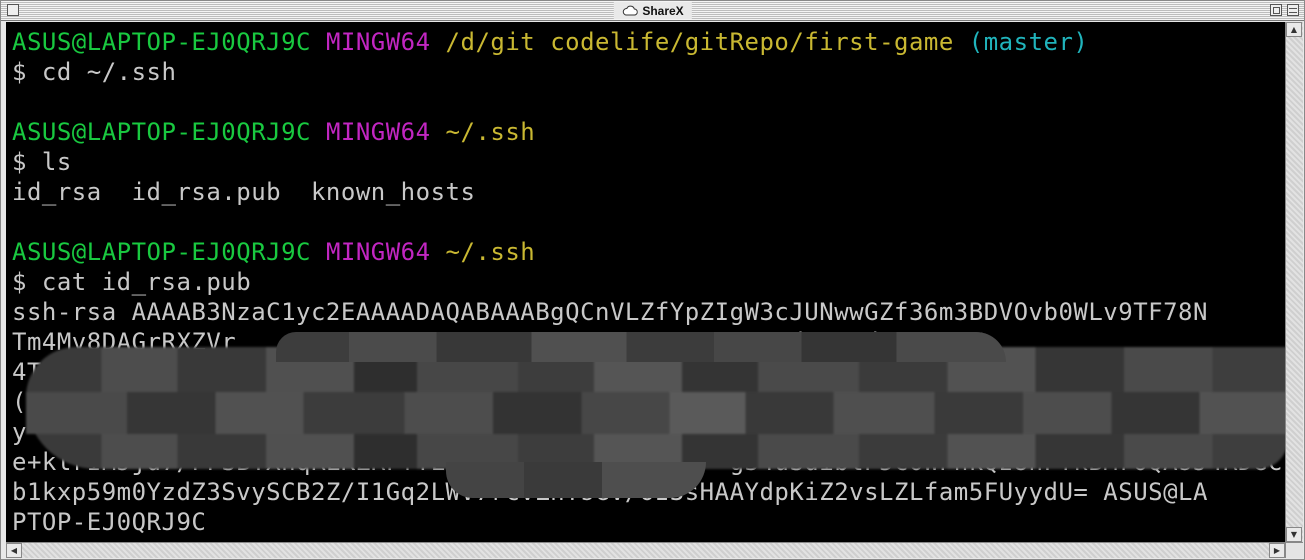 This screenshot has height=560, width=1305. What do you see at coordinates (576, 480) in the screenshot?
I see `redaction-mosaic-bottom` at bounding box center [576, 480].